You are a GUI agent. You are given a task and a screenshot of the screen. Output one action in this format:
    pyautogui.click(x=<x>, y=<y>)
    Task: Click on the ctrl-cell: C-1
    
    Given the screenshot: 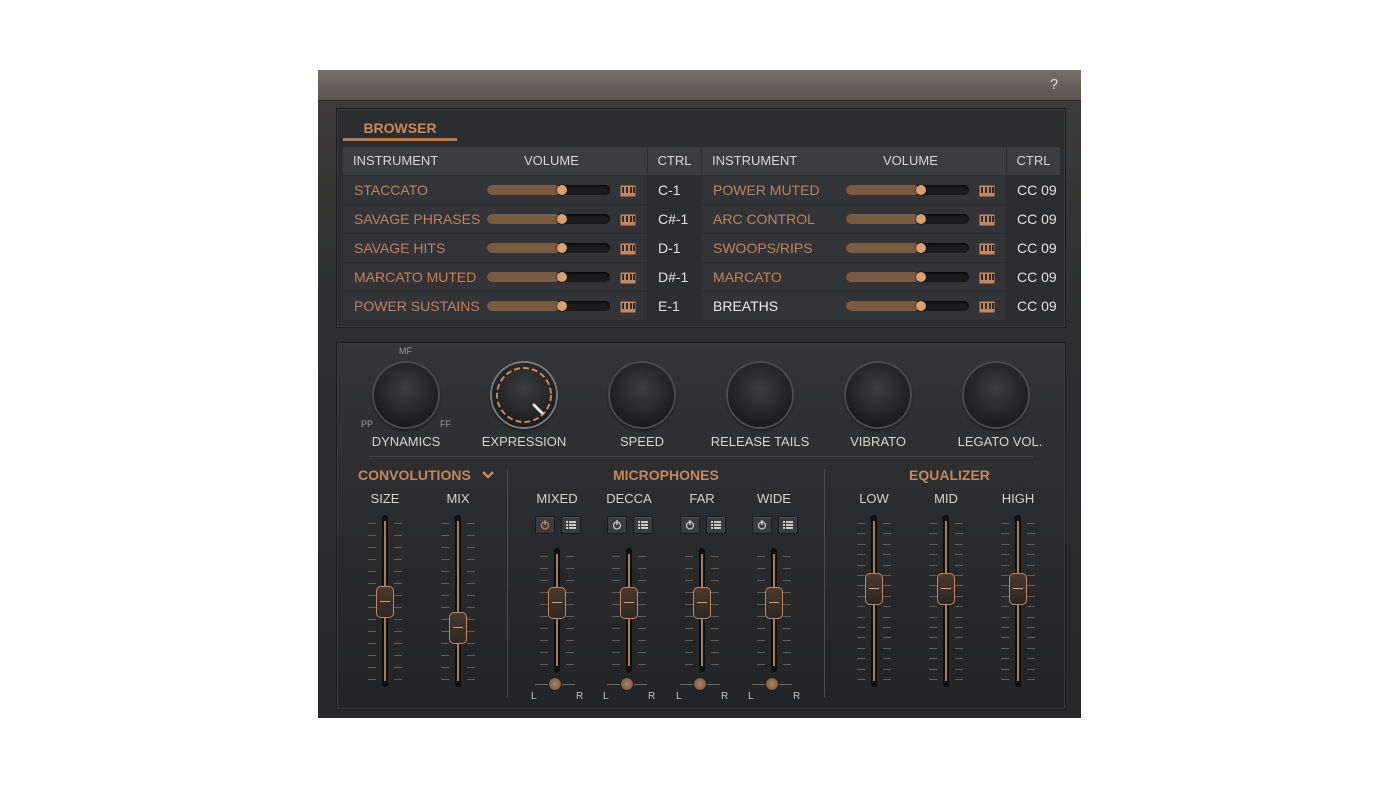 What is the action you would take?
    pyautogui.click(x=674, y=190)
    